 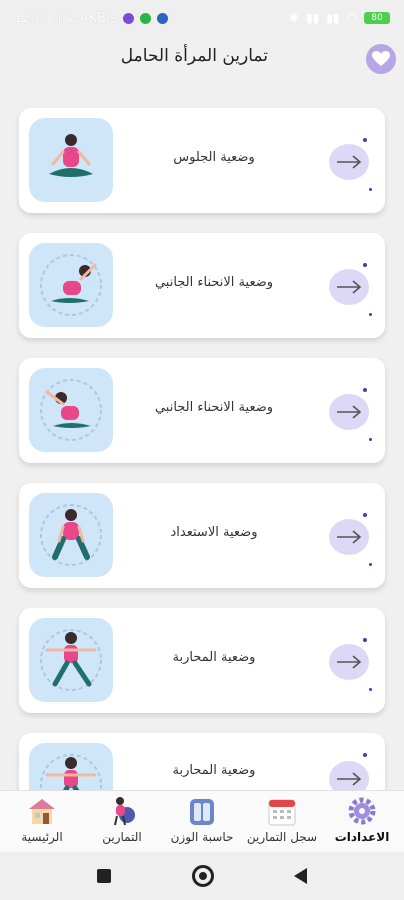 I want to click on heart-icon, so click(x=381, y=58).